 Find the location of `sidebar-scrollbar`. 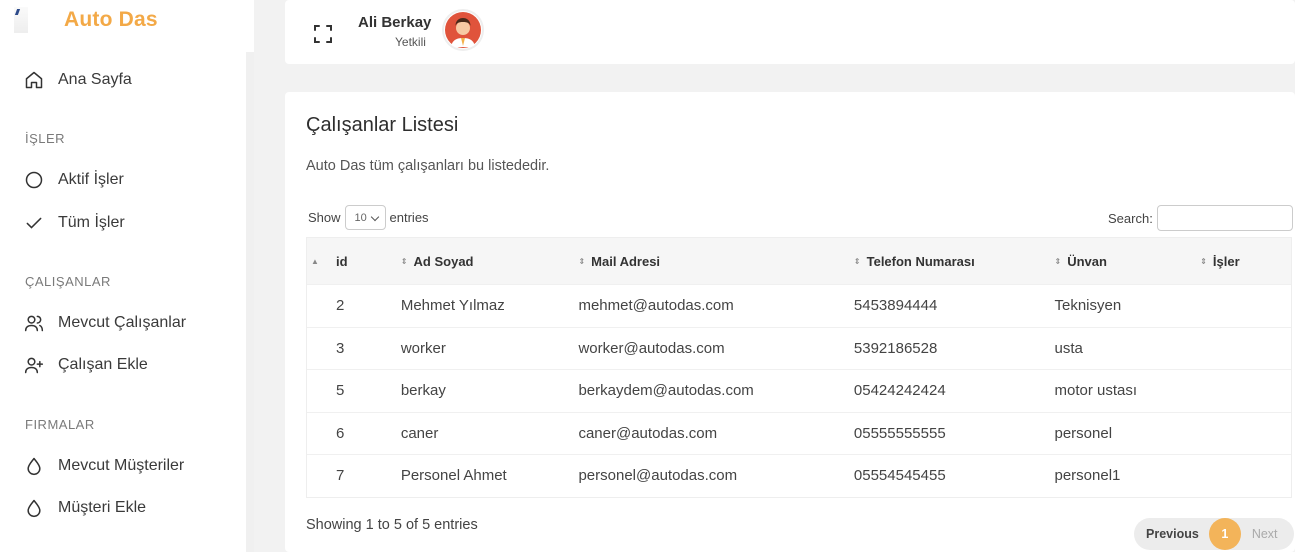

sidebar-scrollbar is located at coordinates (250, 302).